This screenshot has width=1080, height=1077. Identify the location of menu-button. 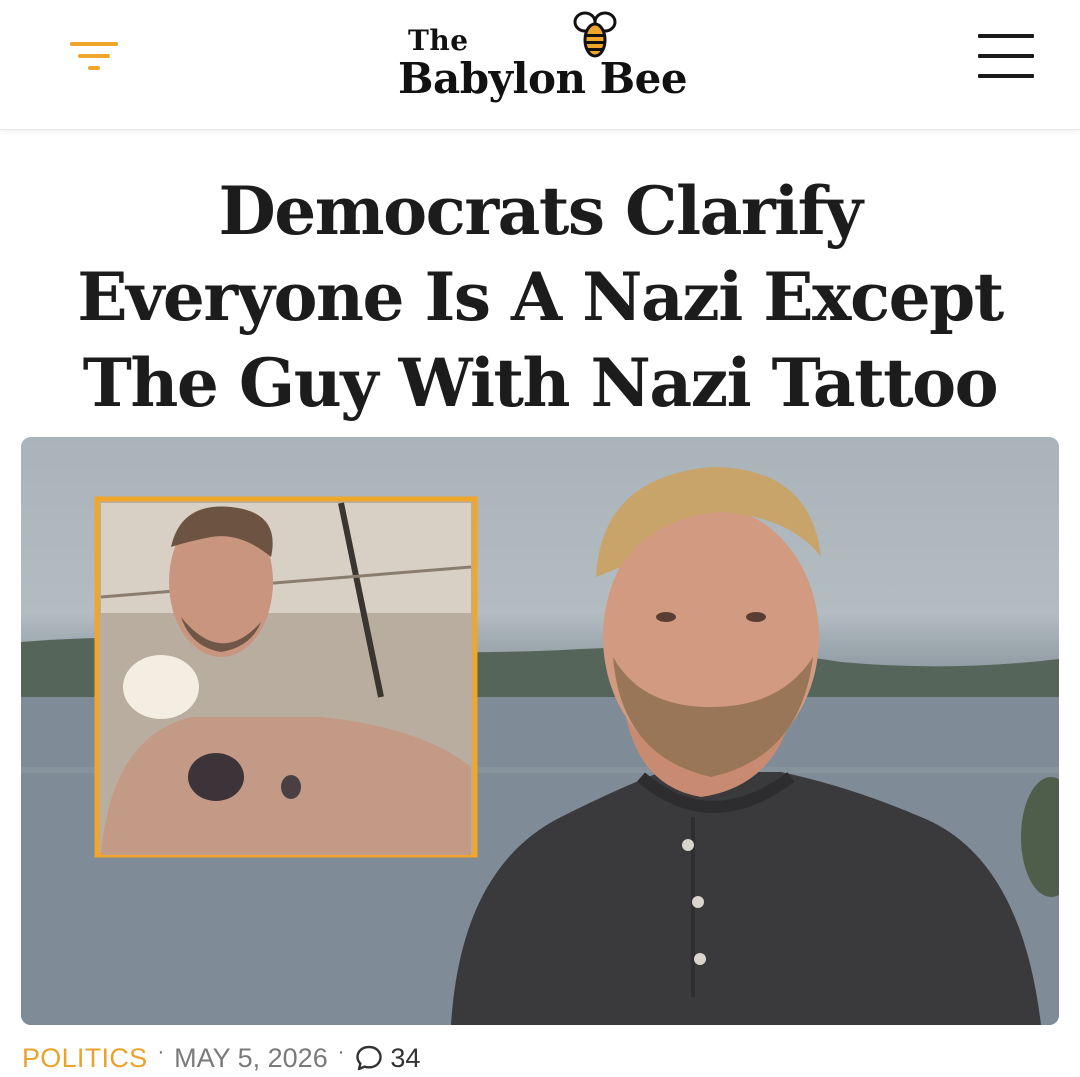
(1005, 58).